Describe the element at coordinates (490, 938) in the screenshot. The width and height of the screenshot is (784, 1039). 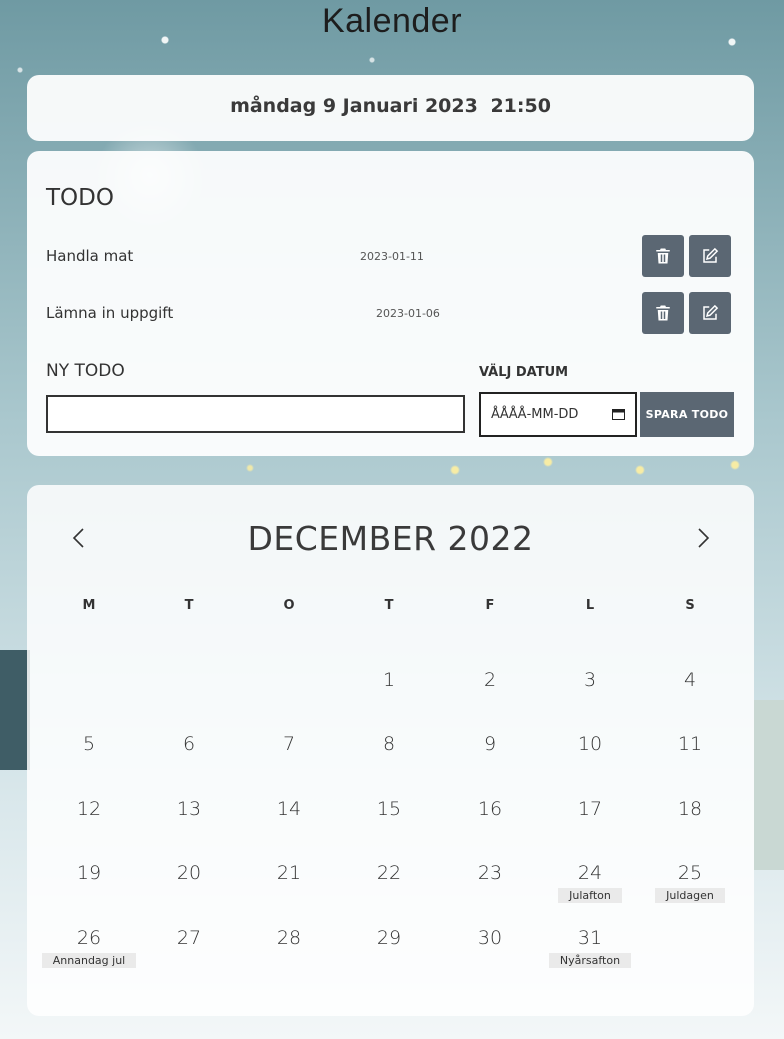
I see `day-number: 30` at that location.